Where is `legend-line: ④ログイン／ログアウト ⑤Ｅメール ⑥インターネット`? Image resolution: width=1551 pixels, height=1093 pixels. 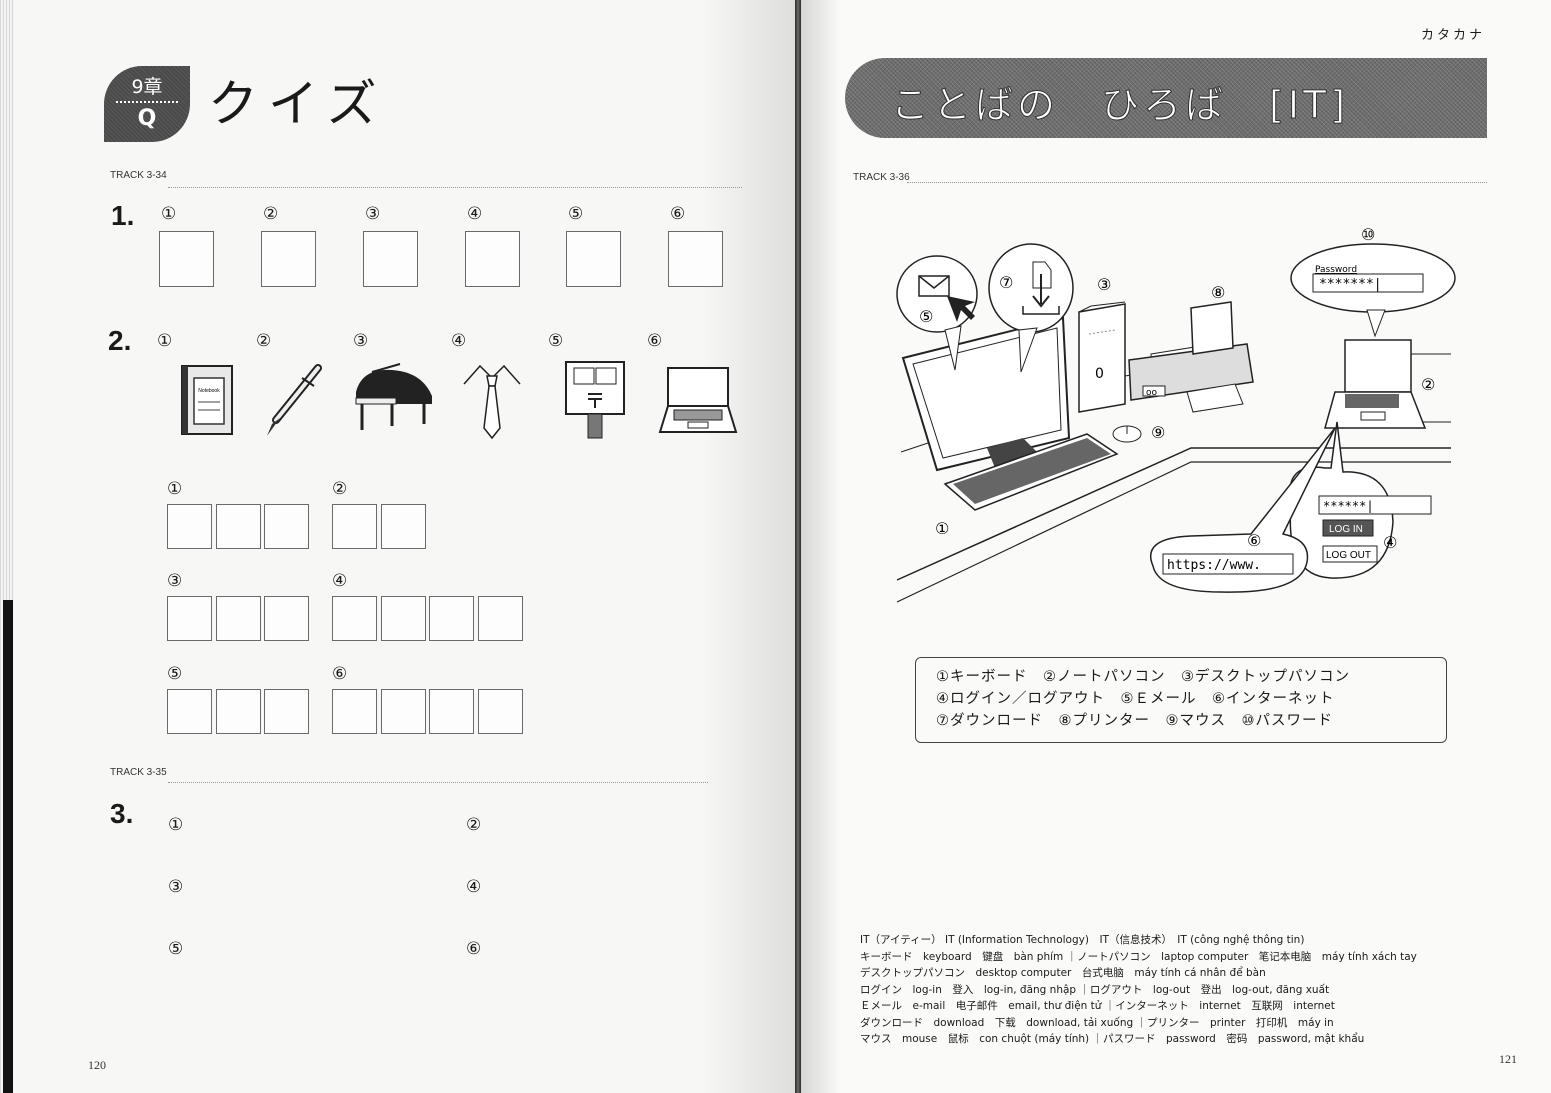 legend-line: ④ログイン／ログアウト ⑤Ｅメール ⑥インターネット is located at coordinates (1135, 699).